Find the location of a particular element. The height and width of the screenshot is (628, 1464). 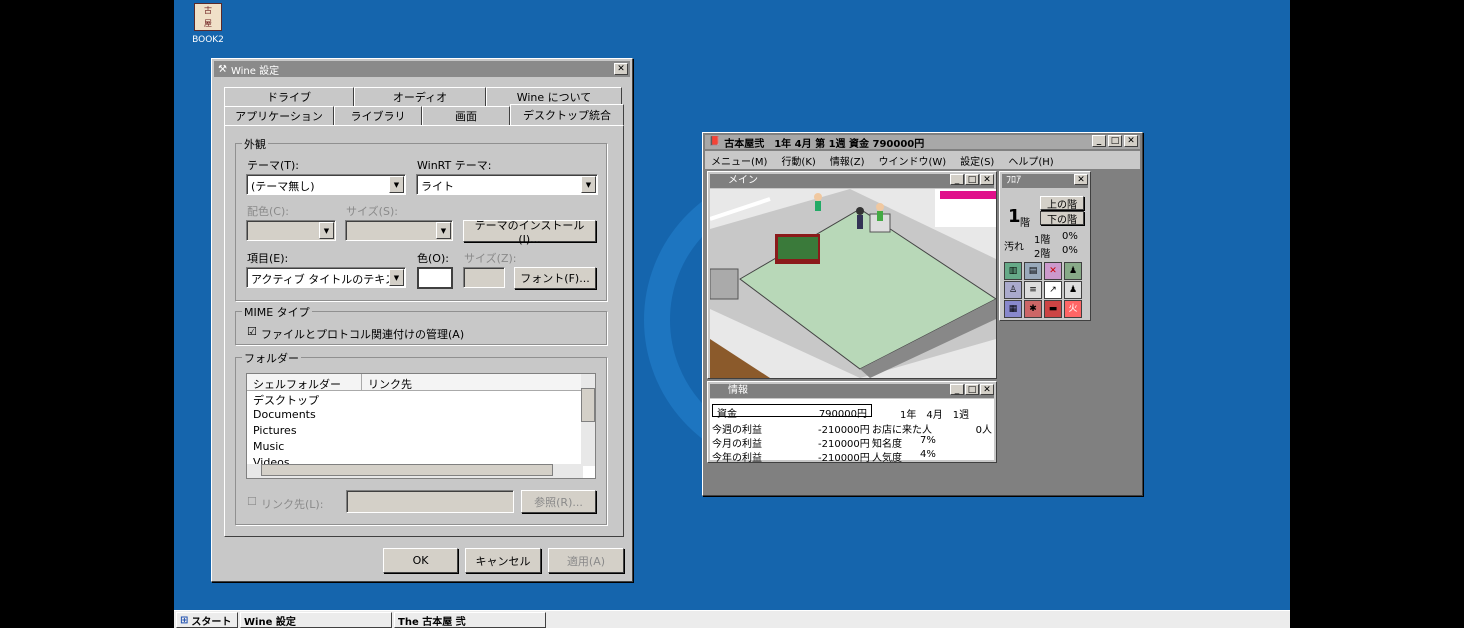

tab-audio: オーディオ is located at coordinates (420, 96).